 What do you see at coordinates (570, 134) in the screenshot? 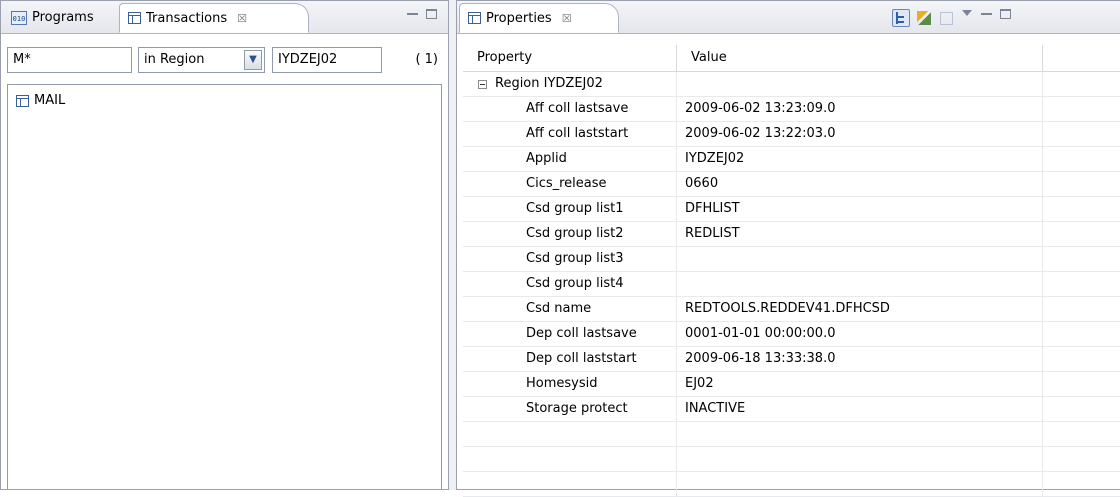
I see `property-name-cell: Aff coll laststart` at bounding box center [570, 134].